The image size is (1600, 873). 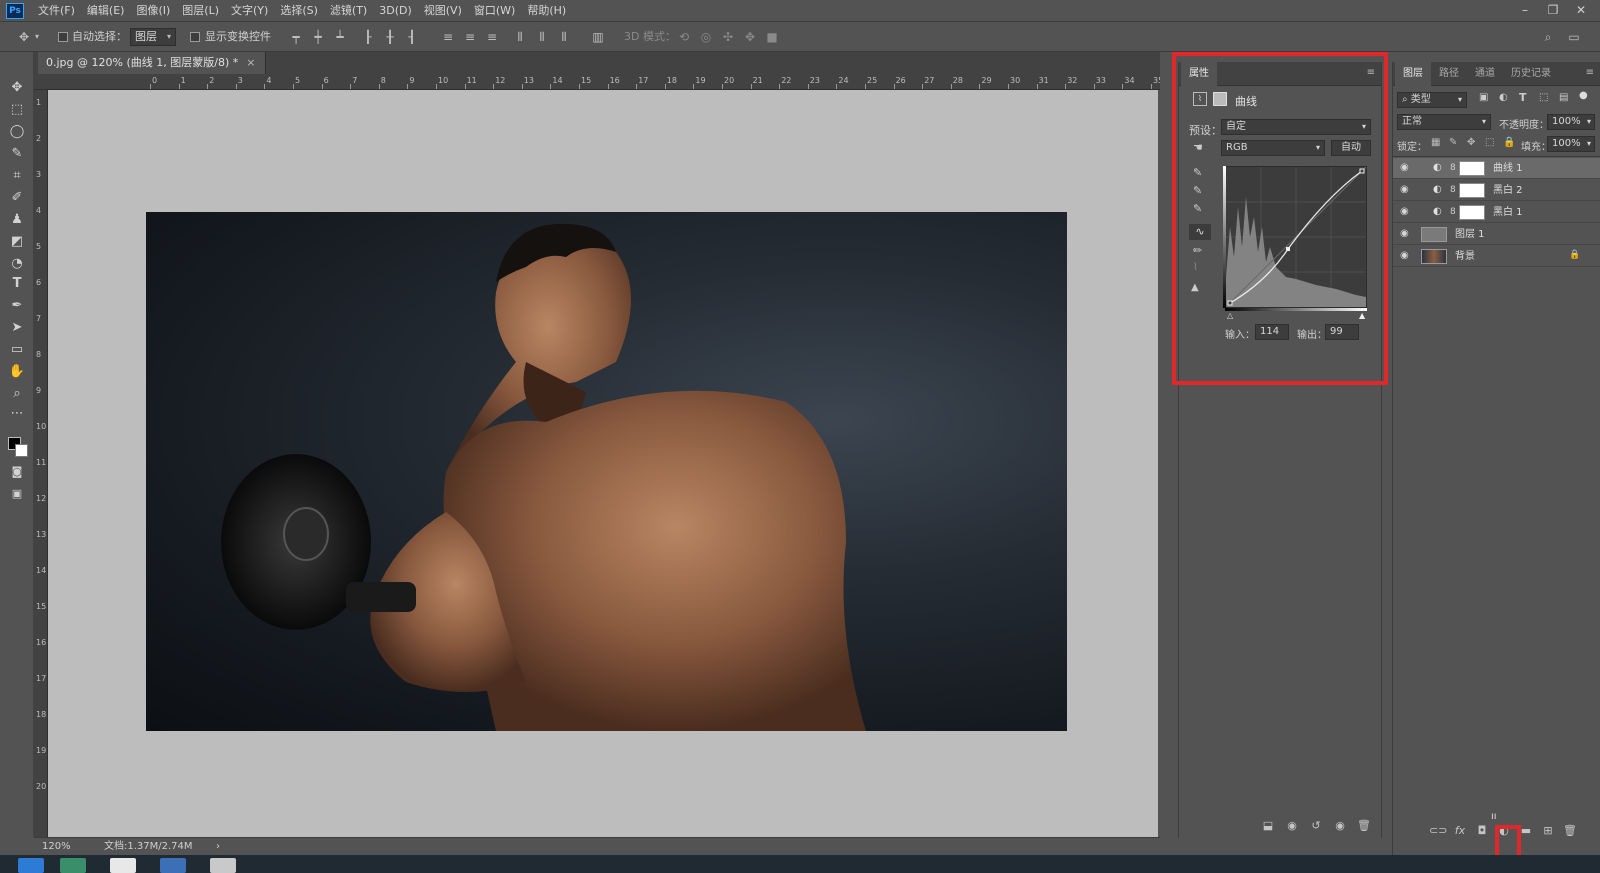 What do you see at coordinates (470, 37) in the screenshot?
I see `distribute-vcenter-icon: ≡` at bounding box center [470, 37].